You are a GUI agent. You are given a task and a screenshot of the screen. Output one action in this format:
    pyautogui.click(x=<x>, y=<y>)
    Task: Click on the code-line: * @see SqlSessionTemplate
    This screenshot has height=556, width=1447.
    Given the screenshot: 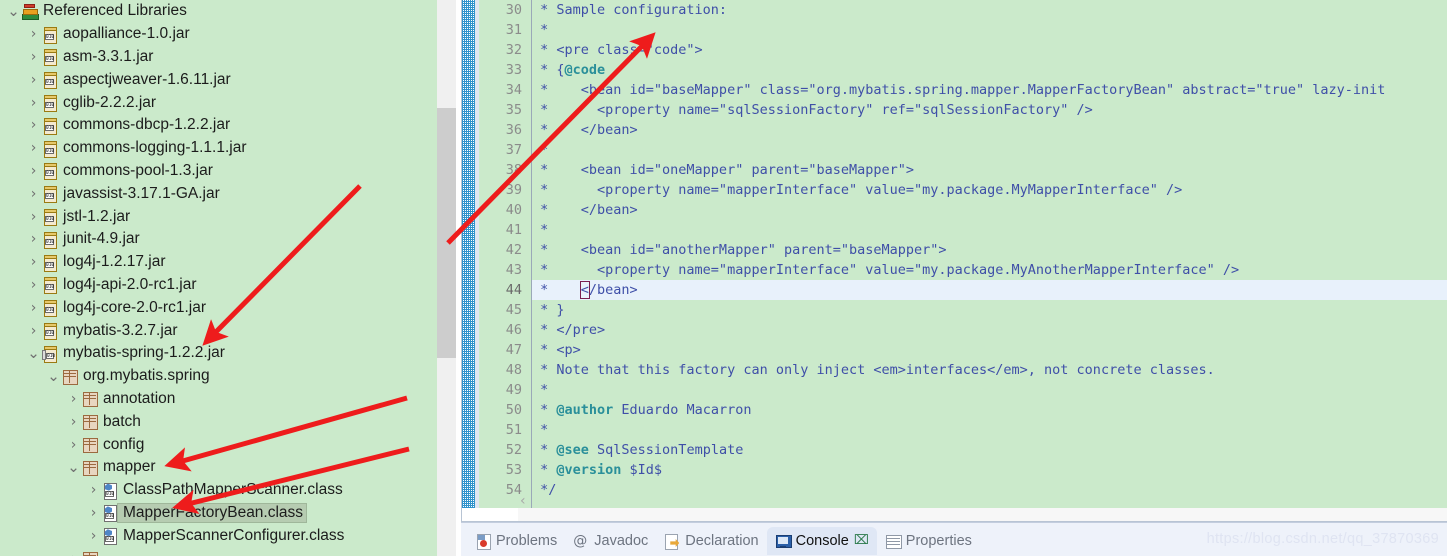 What is the action you would take?
    pyautogui.click(x=989, y=450)
    